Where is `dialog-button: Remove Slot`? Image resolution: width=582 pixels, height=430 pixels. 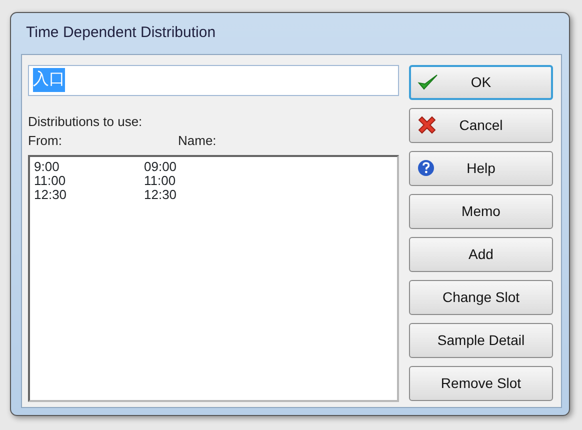 dialog-button: Remove Slot is located at coordinates (481, 383).